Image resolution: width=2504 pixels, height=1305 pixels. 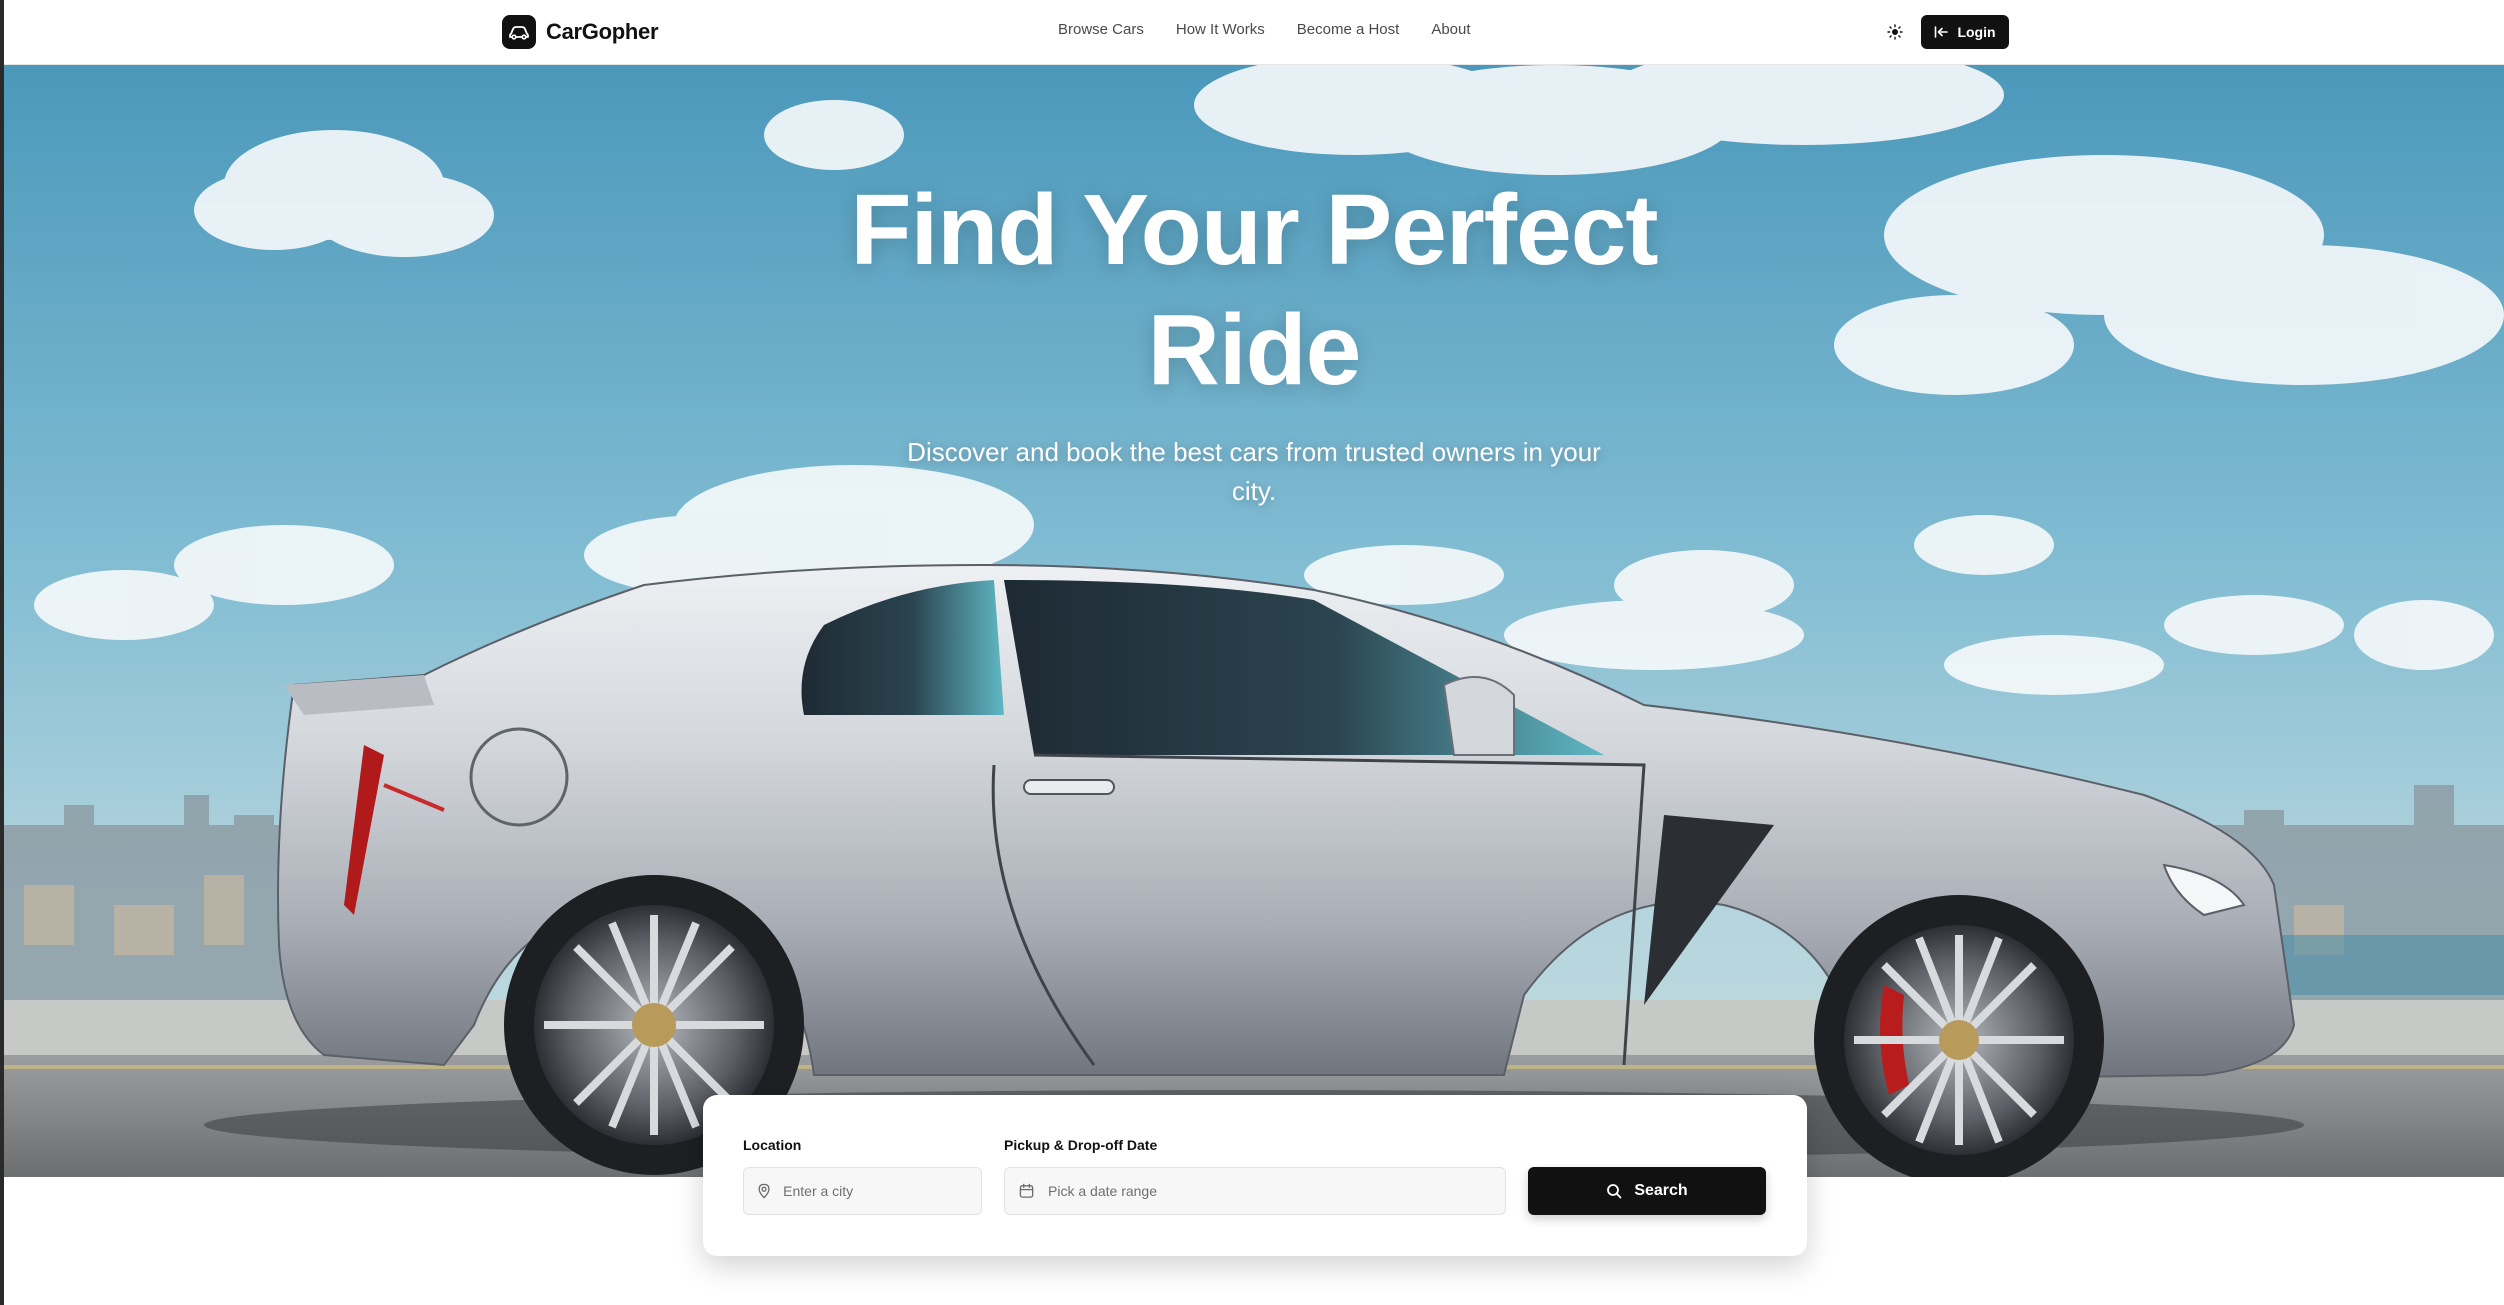 I want to click on location-field, so click(x=862, y=1191).